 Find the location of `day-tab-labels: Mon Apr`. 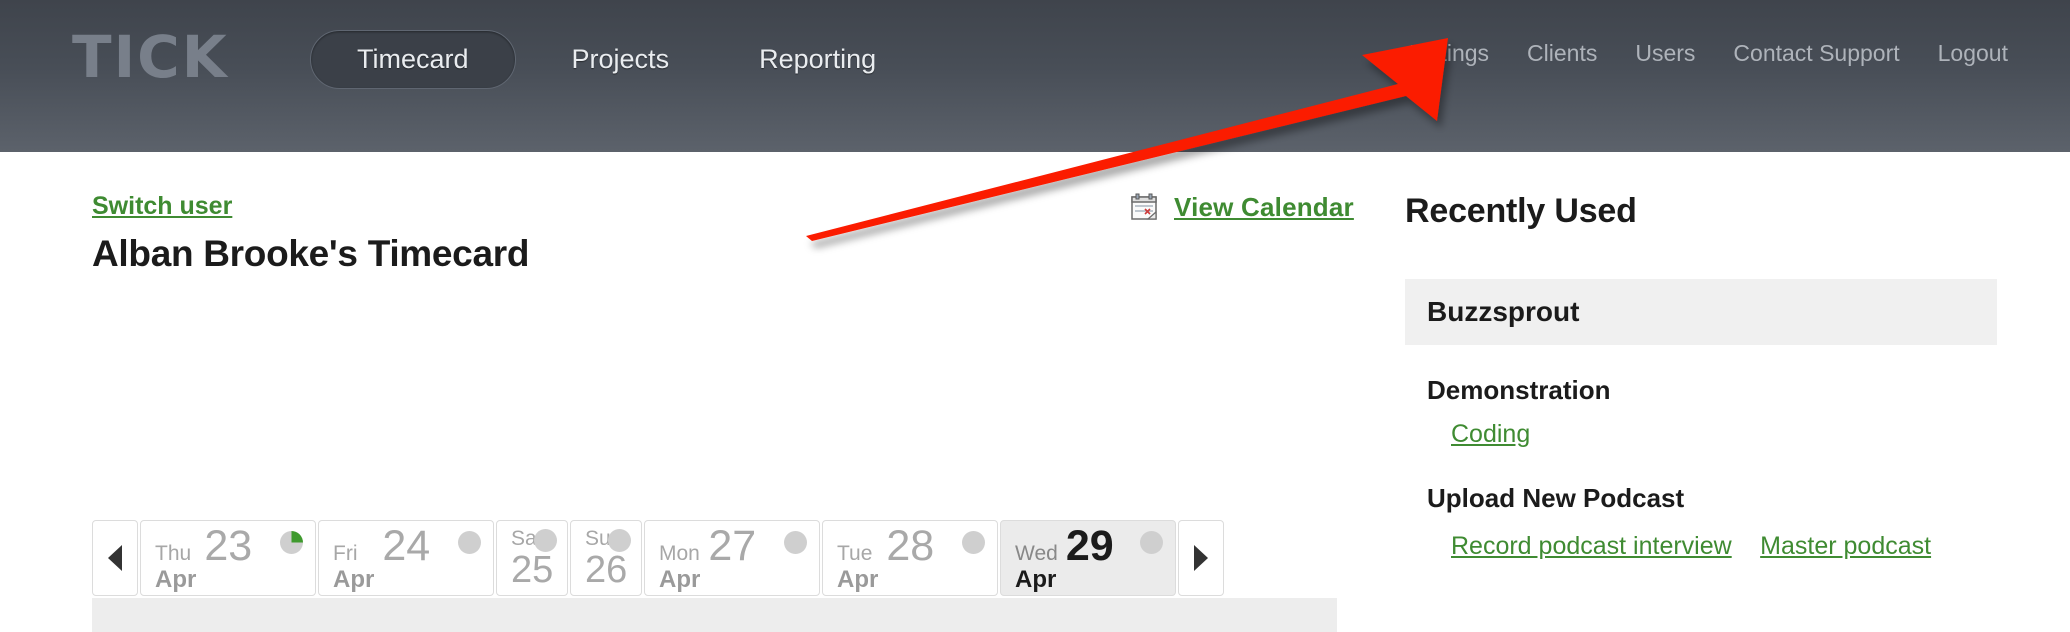

day-tab-labels: Mon Apr is located at coordinates (679, 567).